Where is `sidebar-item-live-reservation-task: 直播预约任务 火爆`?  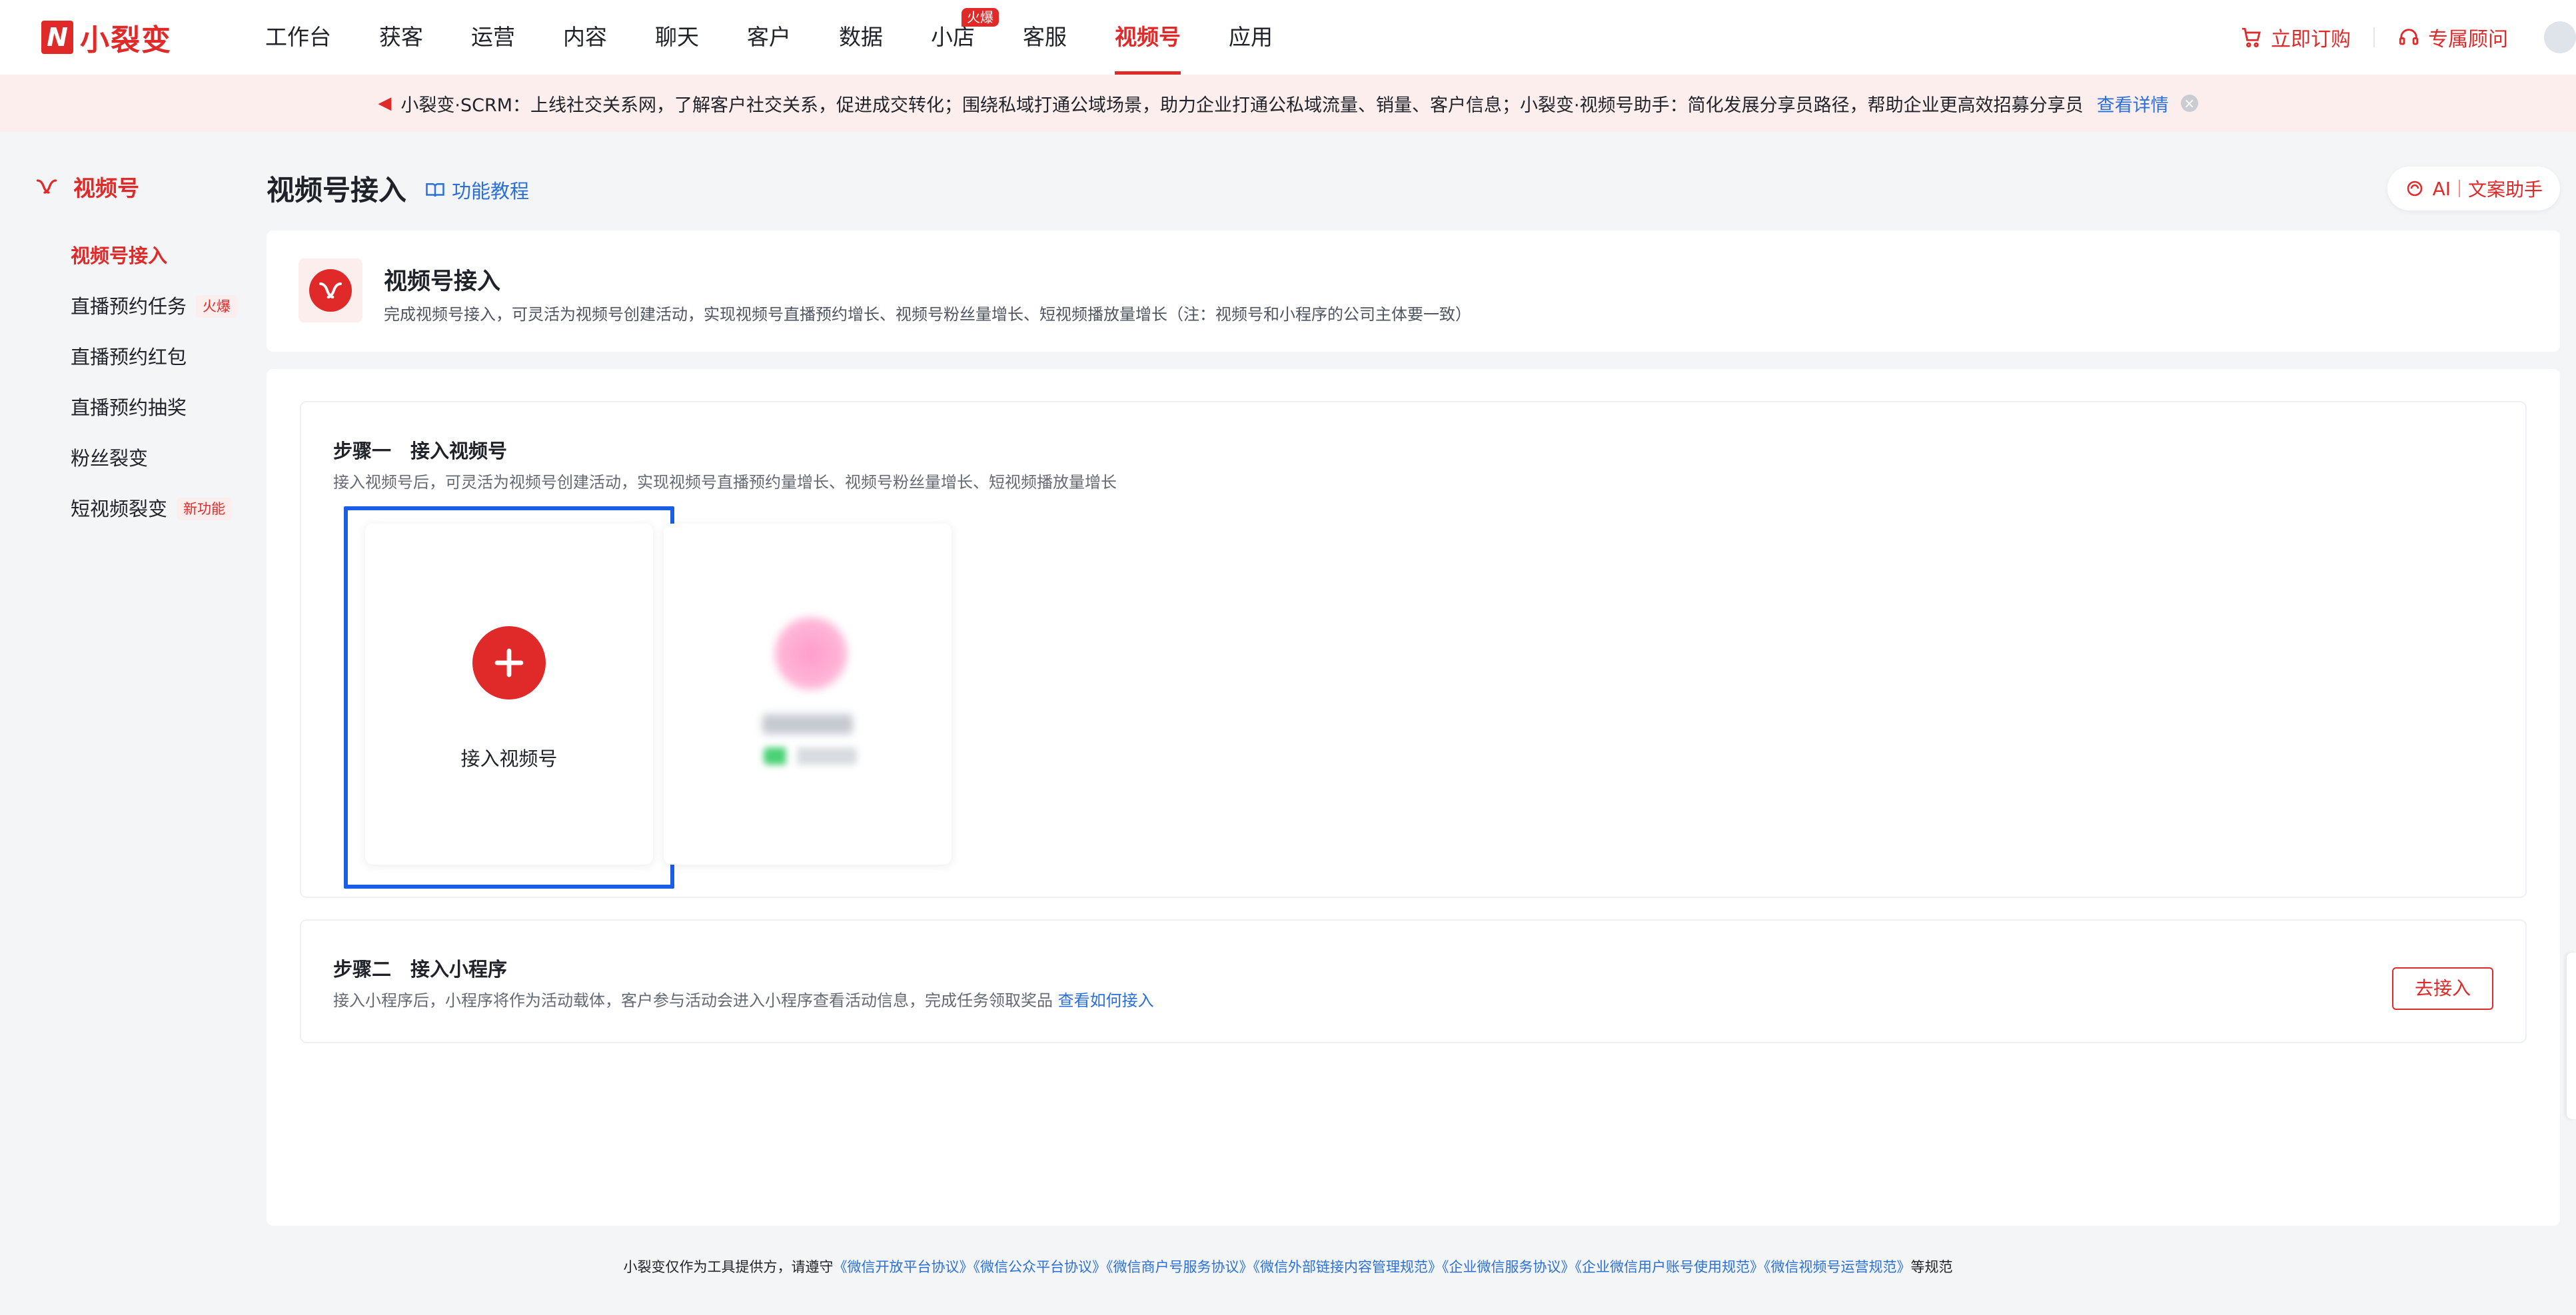 sidebar-item-live-reservation-task: 直播预约任务 火爆 is located at coordinates (154, 306).